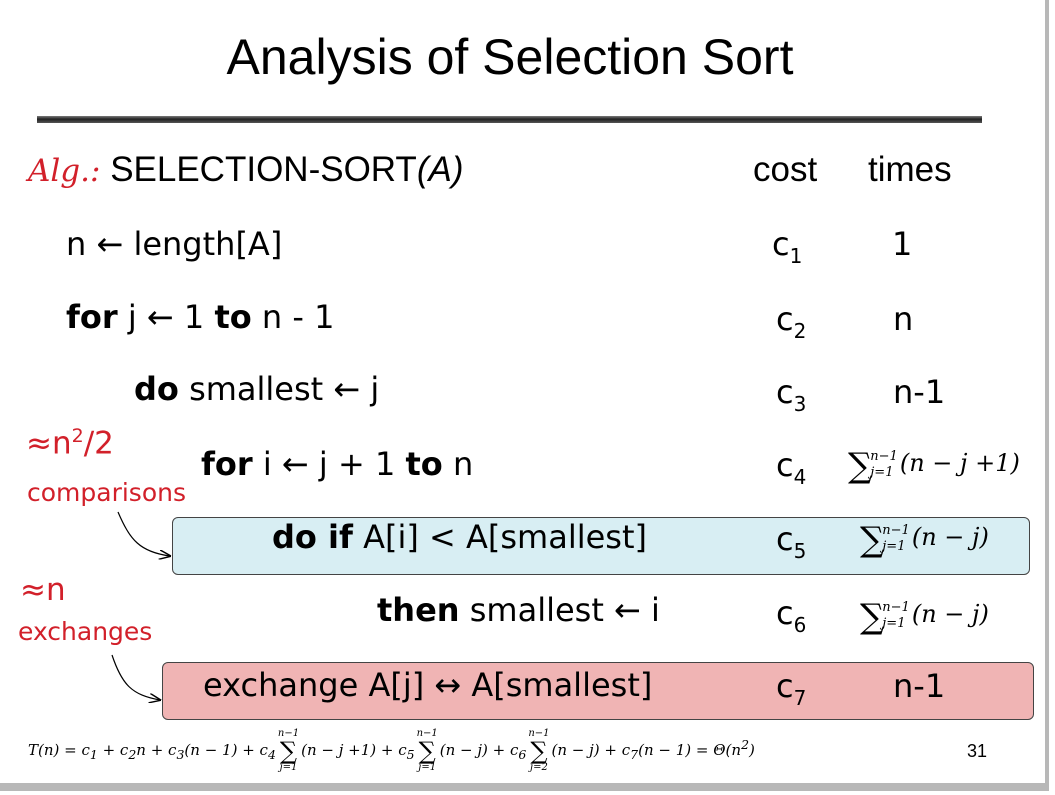  What do you see at coordinates (143, 533) in the screenshot?
I see `comparisons-arrow` at bounding box center [143, 533].